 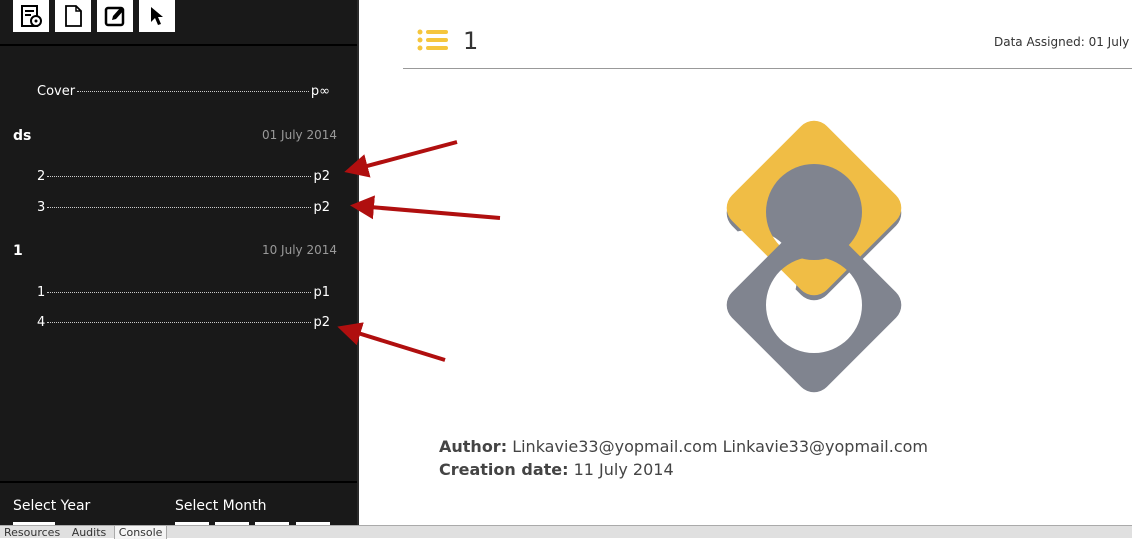 I want to click on toc-label: Cover, so click(x=56, y=91).